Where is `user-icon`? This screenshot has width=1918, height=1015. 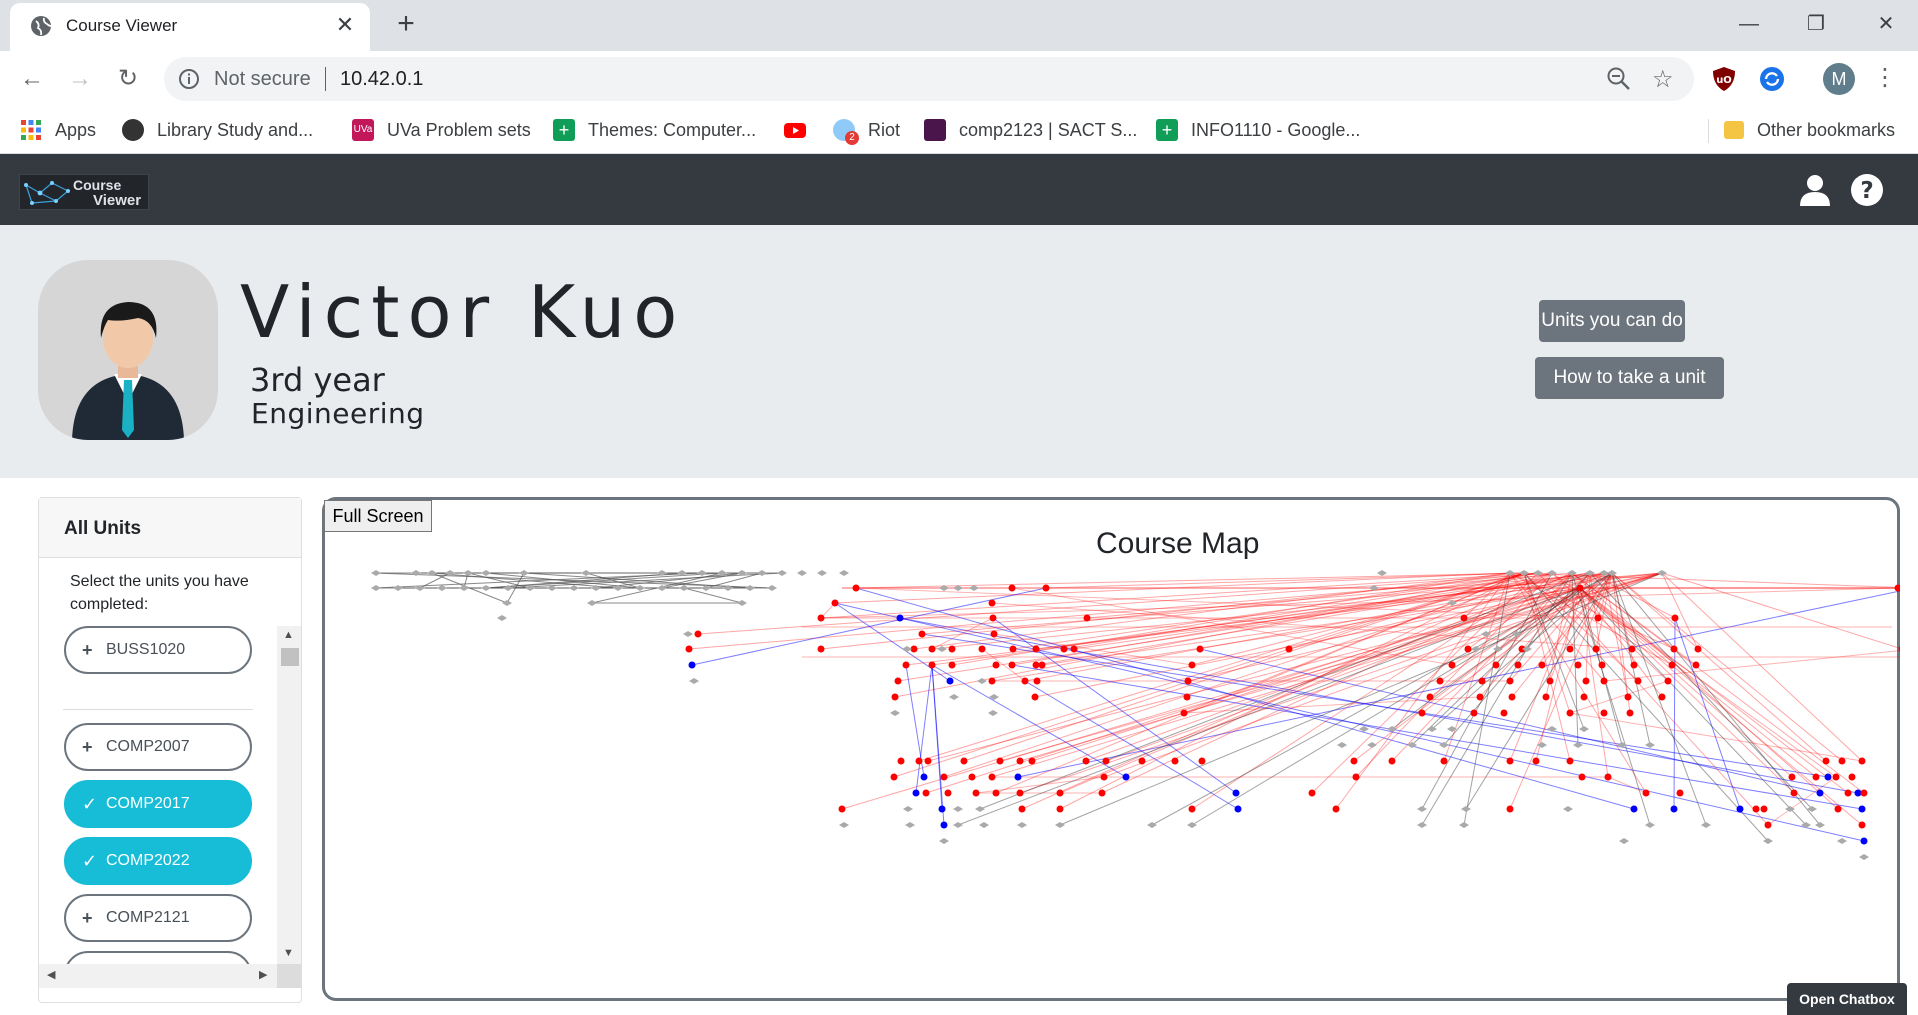
user-icon is located at coordinates (1815, 190).